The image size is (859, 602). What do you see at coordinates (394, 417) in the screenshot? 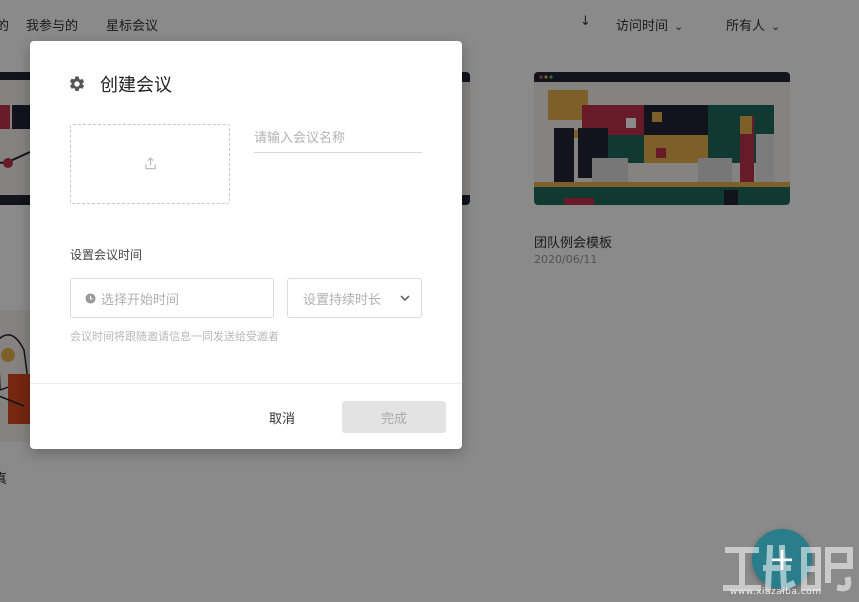
I see `done-button: 完成` at bounding box center [394, 417].